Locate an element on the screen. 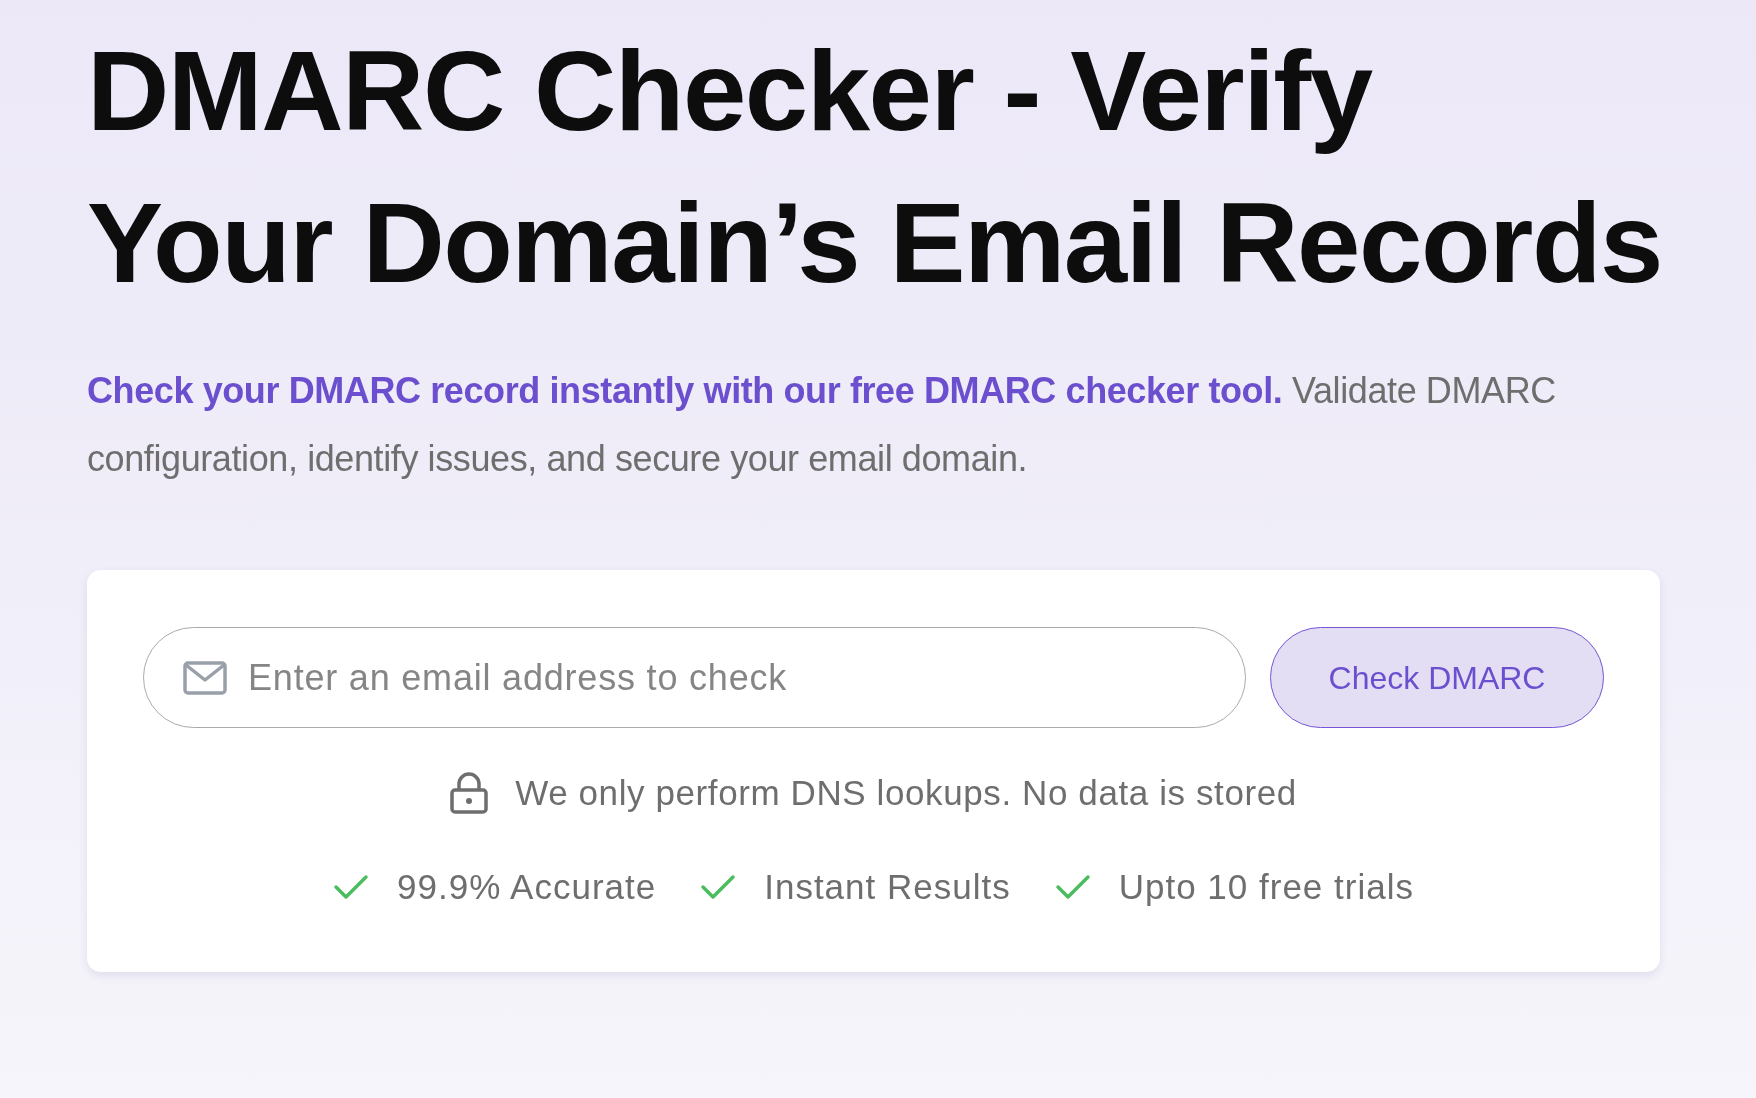 This screenshot has width=1756, height=1098. lock-icon is located at coordinates (469, 793).